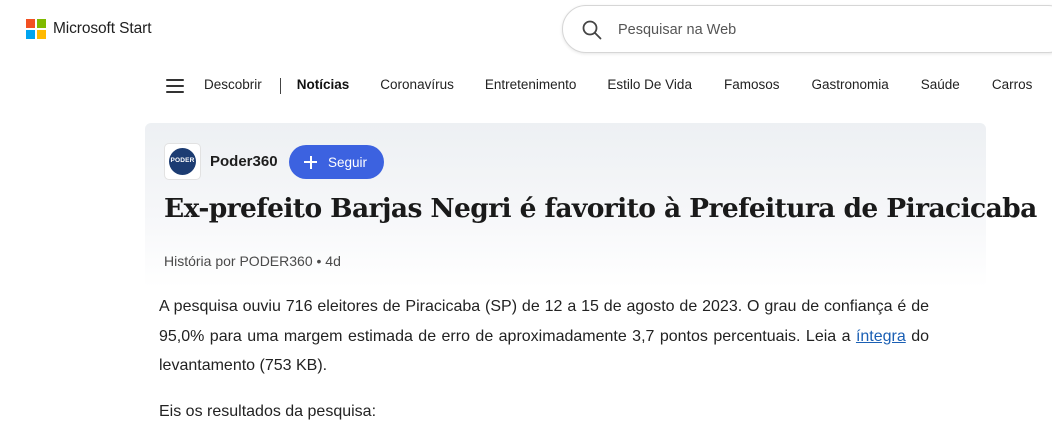 The image size is (1052, 439). I want to click on brand-logo-link: Microsoft Start, so click(89, 29).